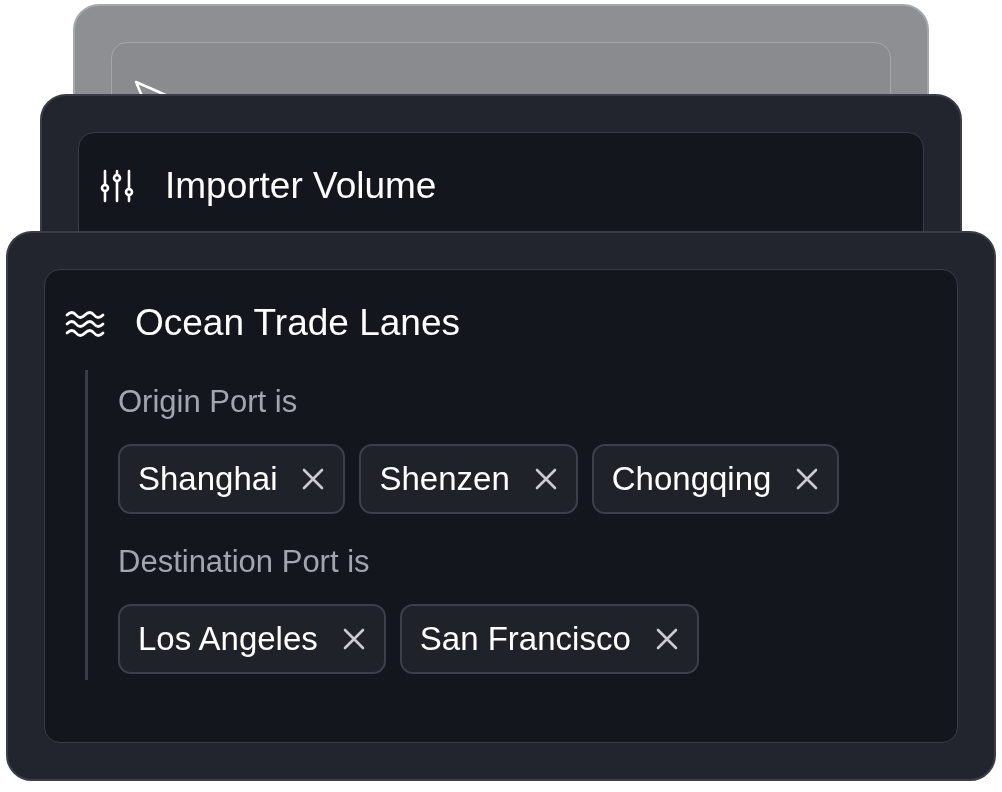 This screenshot has height=792, width=1002. I want to click on chip-label: Shenzen, so click(444, 479).